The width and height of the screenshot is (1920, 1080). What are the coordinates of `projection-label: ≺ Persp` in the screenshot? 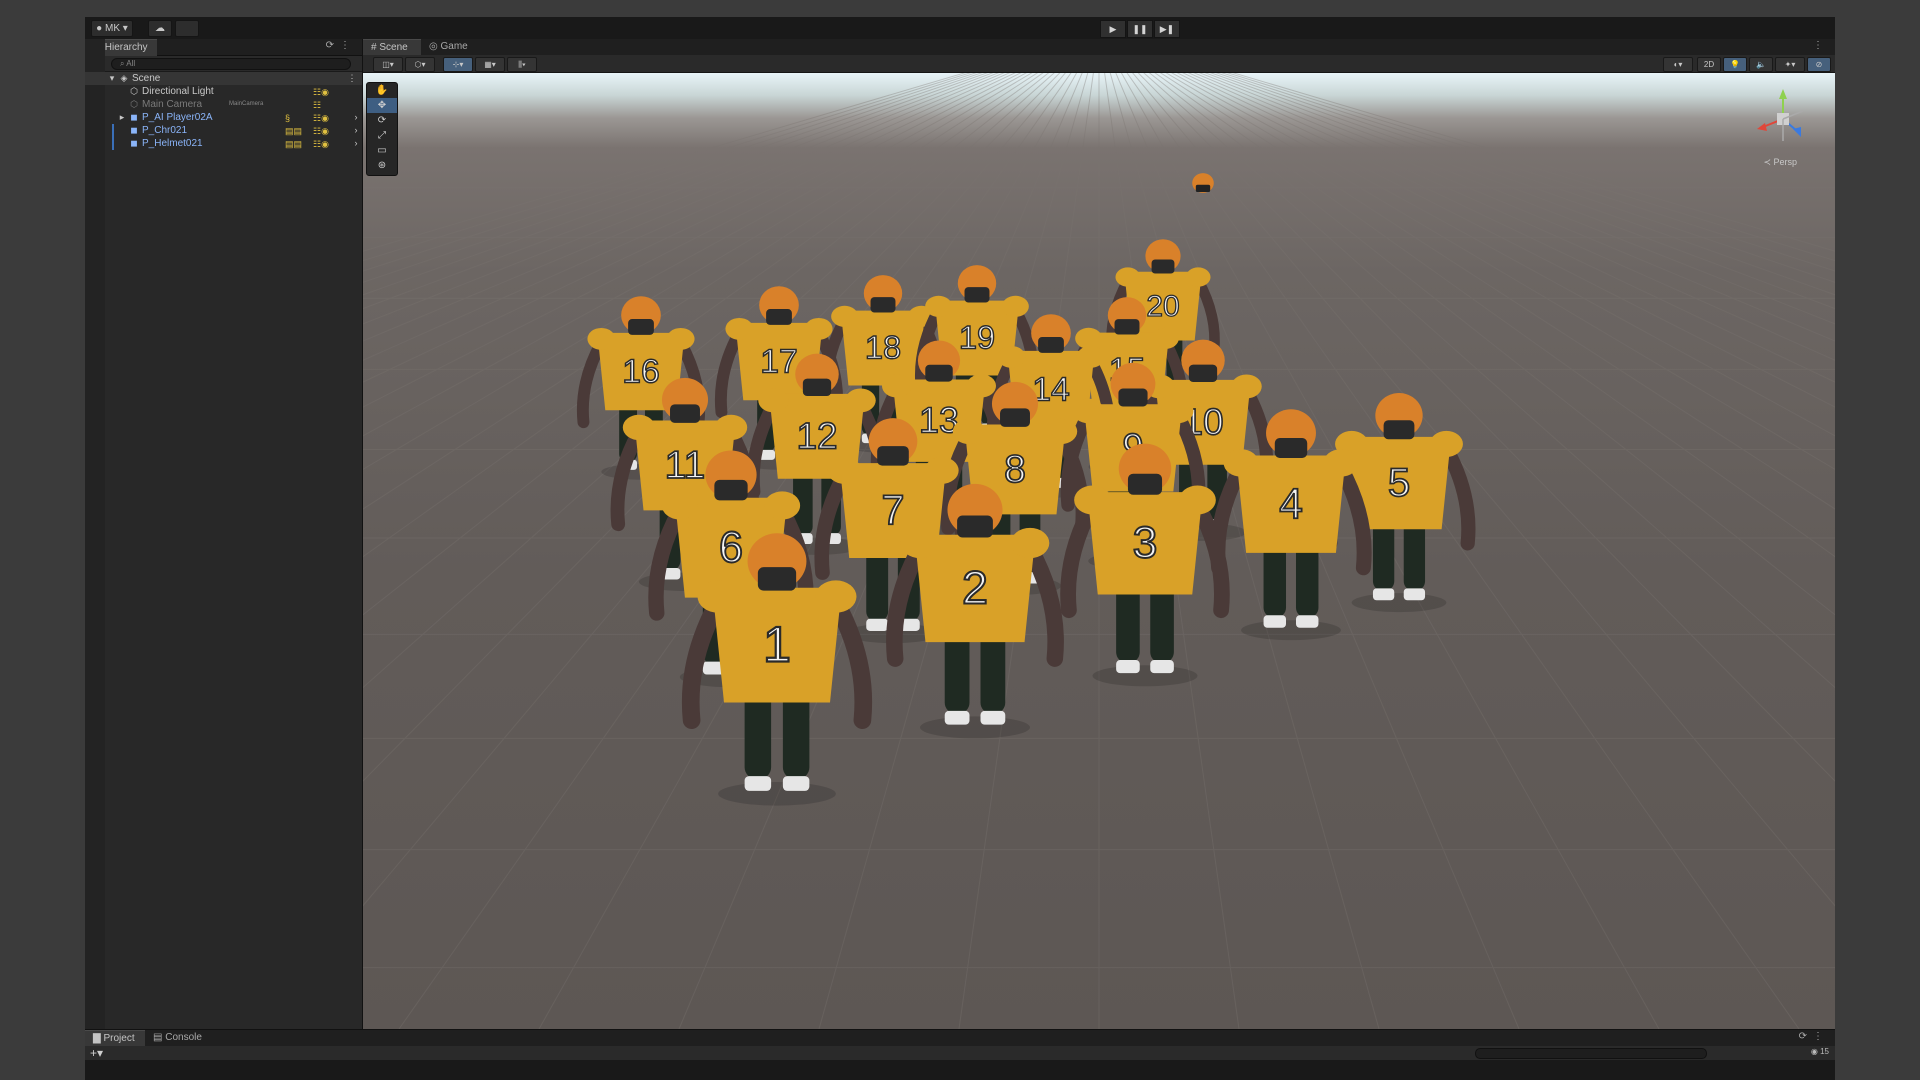 It's located at (1780, 162).